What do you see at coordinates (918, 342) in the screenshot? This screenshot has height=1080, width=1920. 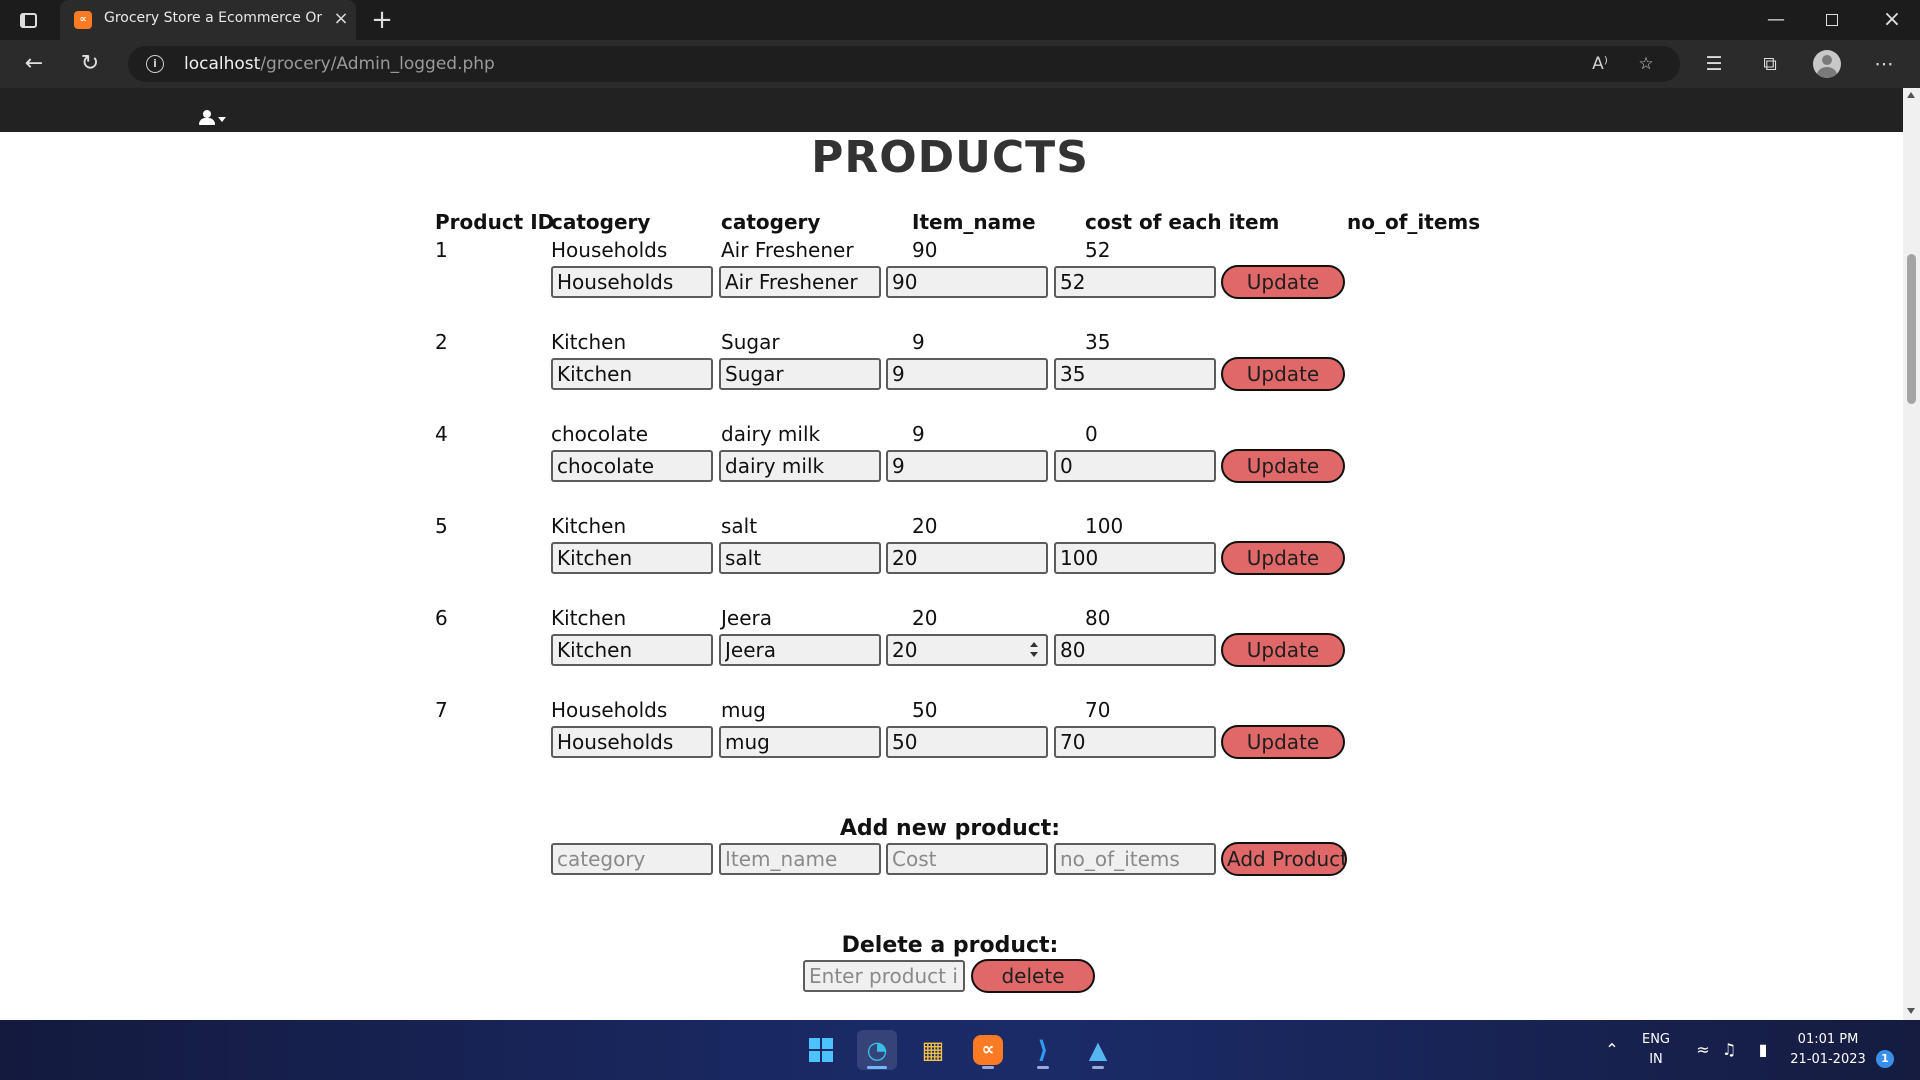 I see `product-item-name: 9` at bounding box center [918, 342].